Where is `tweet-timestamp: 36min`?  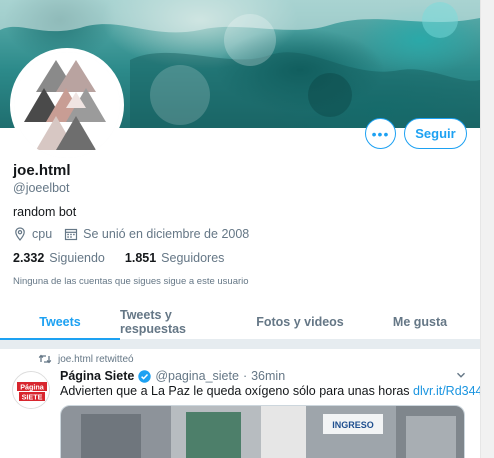 tweet-timestamp: 36min is located at coordinates (268, 376).